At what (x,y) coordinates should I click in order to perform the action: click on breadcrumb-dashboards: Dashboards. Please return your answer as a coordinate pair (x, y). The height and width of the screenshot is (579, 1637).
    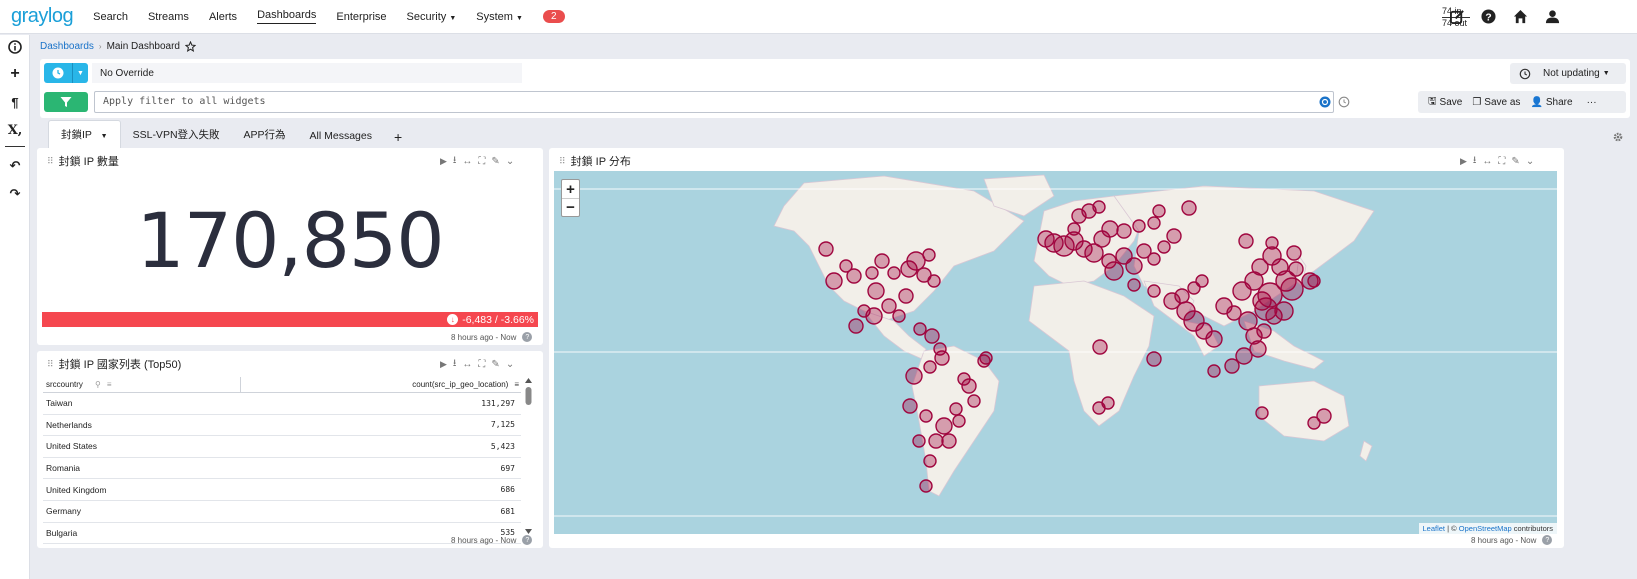
    Looking at the image, I should click on (67, 46).